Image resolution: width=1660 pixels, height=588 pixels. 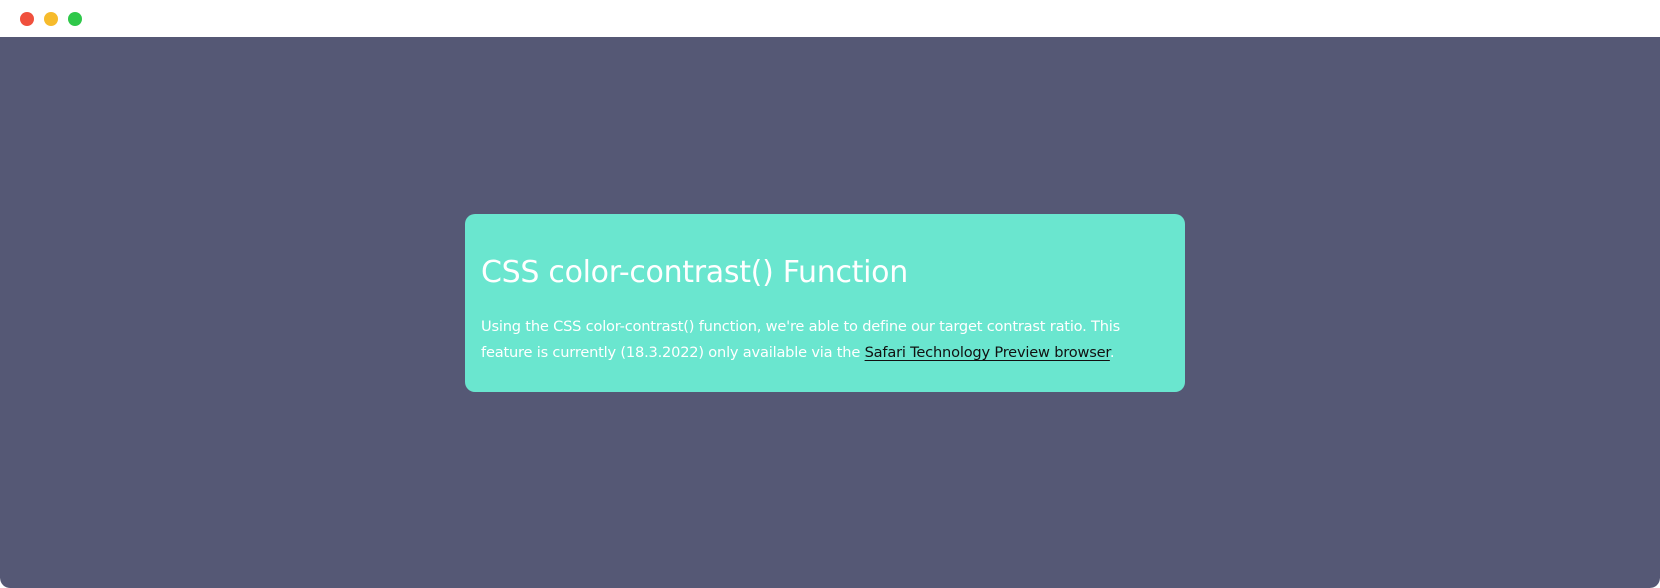 I want to click on close-window-icon, so click(x=27, y=19).